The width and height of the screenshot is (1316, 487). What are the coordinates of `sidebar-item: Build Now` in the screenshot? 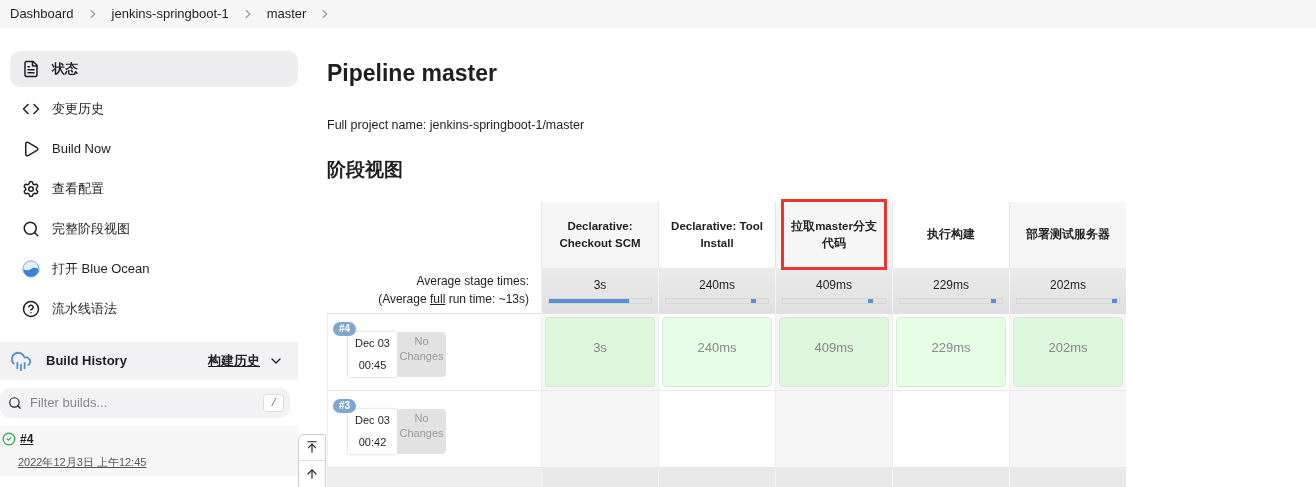 It's located at (154, 149).